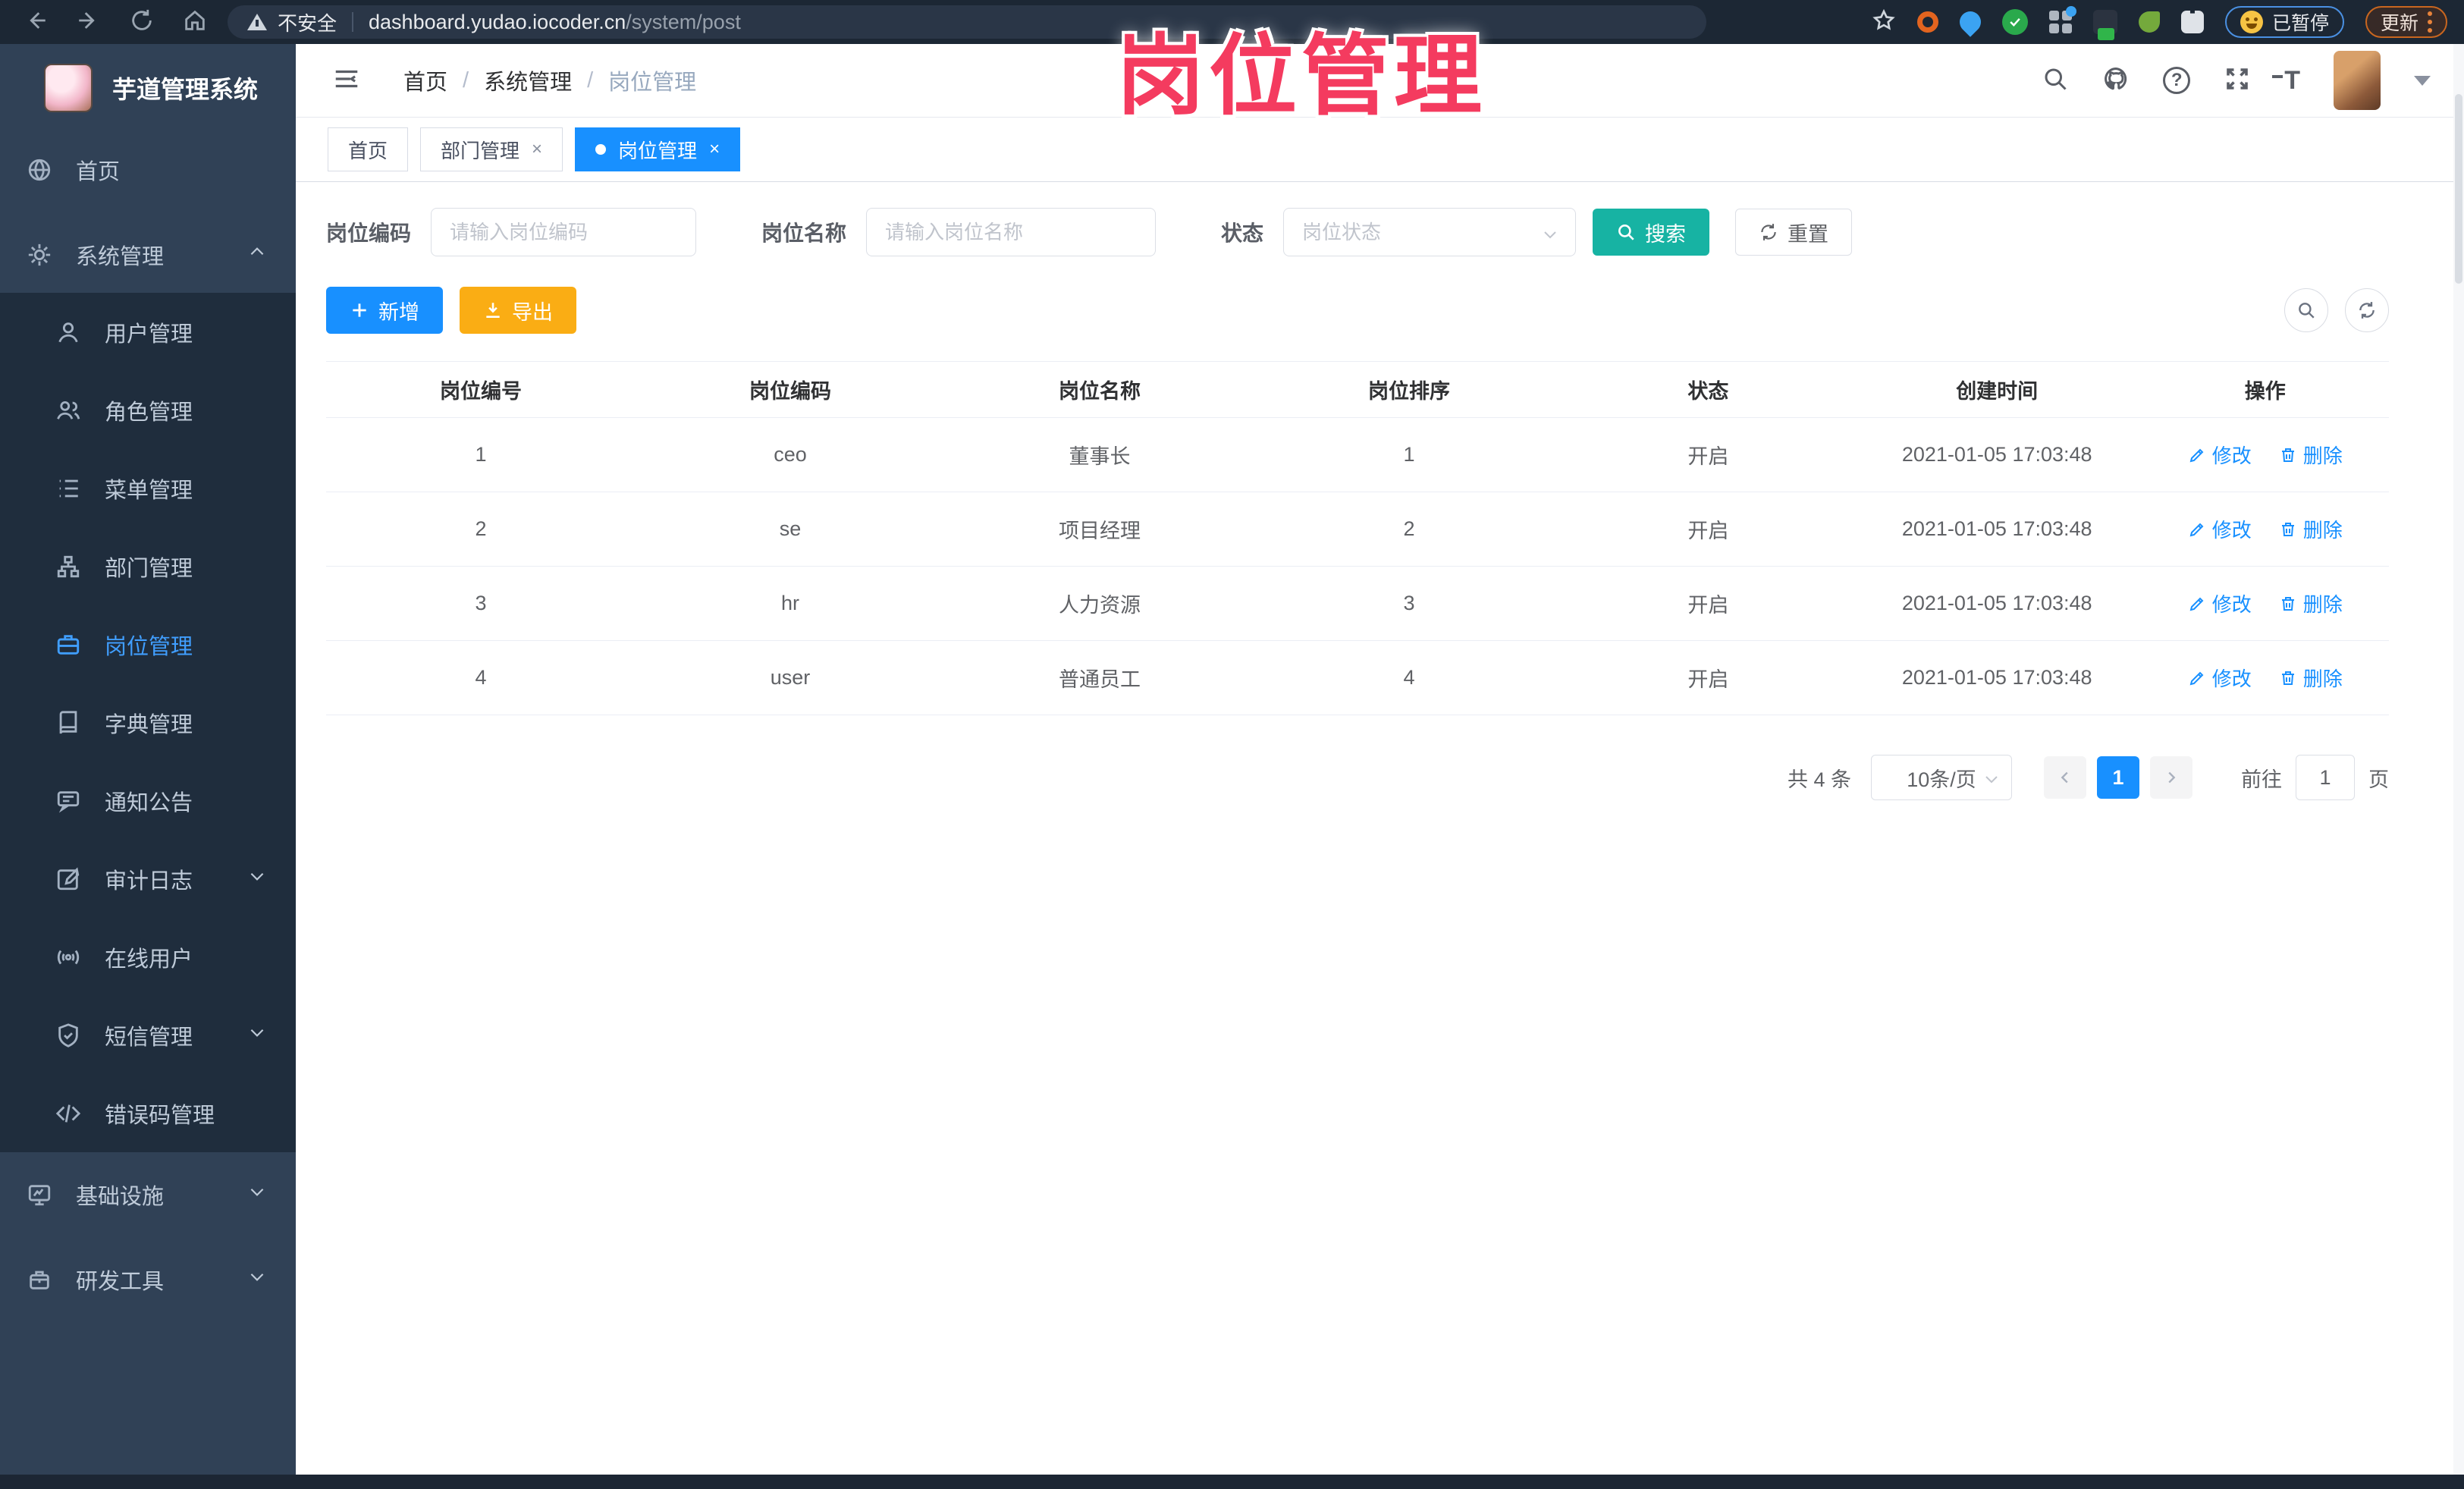 The width and height of the screenshot is (2464, 1489). I want to click on current-page-button: 1, so click(2118, 777).